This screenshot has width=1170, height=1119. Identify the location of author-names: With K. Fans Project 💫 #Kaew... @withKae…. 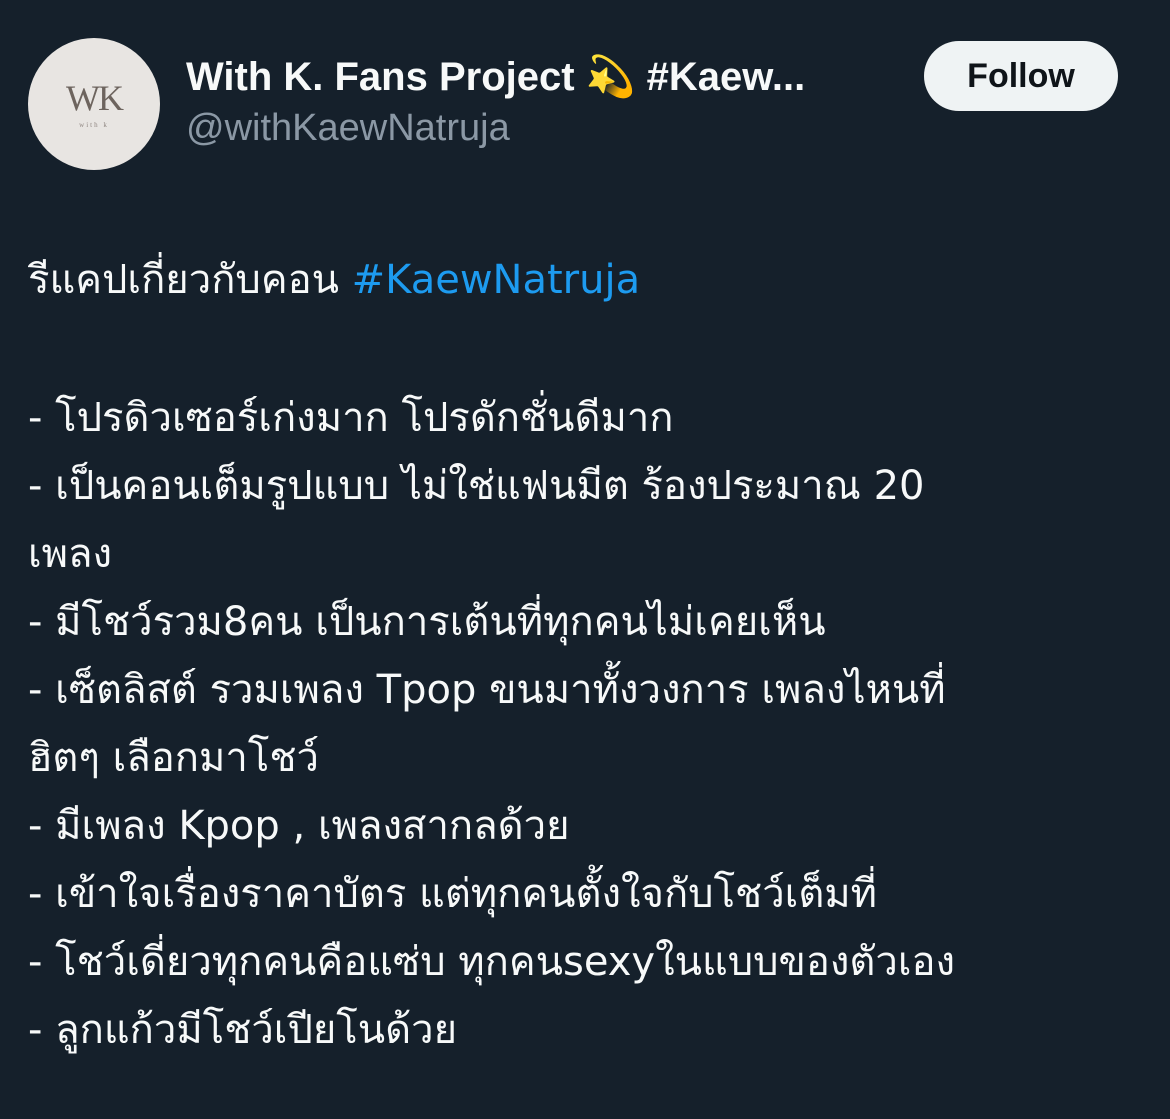
(536, 102).